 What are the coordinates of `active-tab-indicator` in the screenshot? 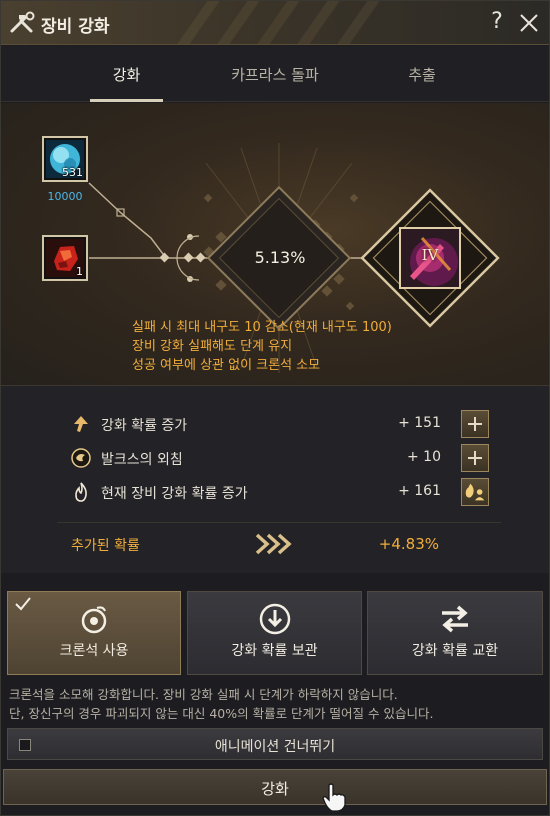 It's located at (126, 100).